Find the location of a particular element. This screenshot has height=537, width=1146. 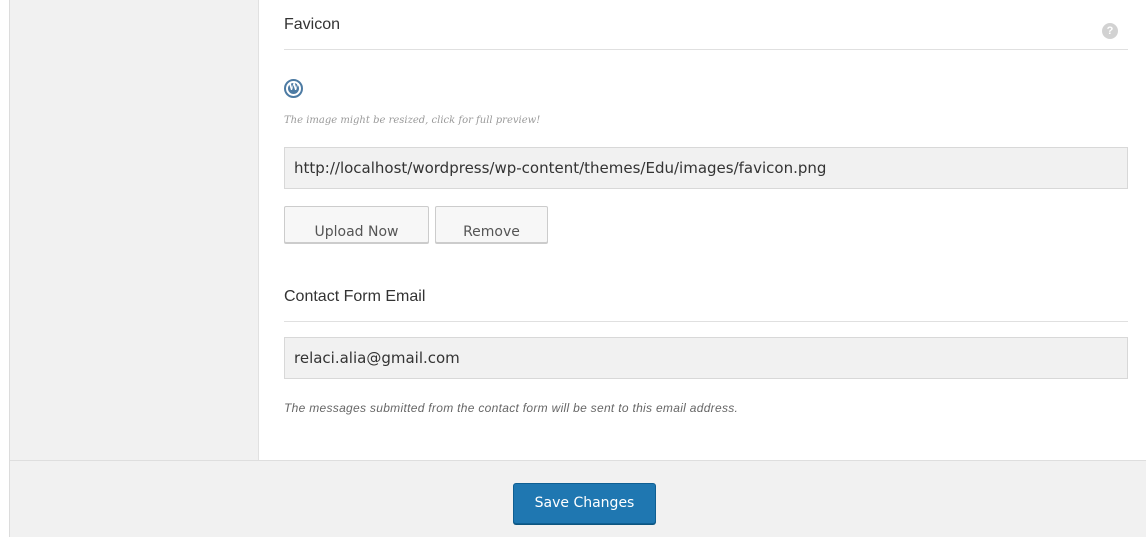

contact-email-field: relaci.alia@gmail.com is located at coordinates (706, 358).